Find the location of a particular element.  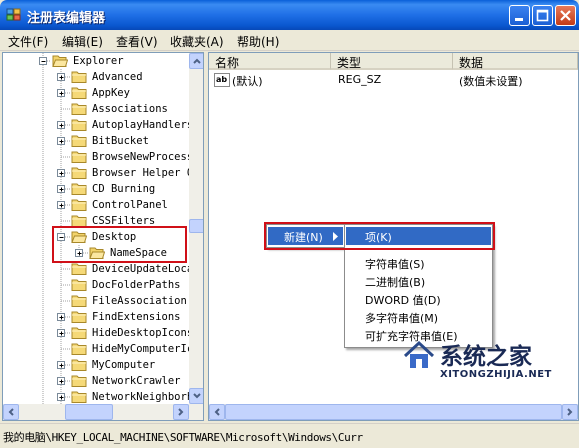

menu-item-multi-string-value: 多字符串值(M) is located at coordinates (401, 318).